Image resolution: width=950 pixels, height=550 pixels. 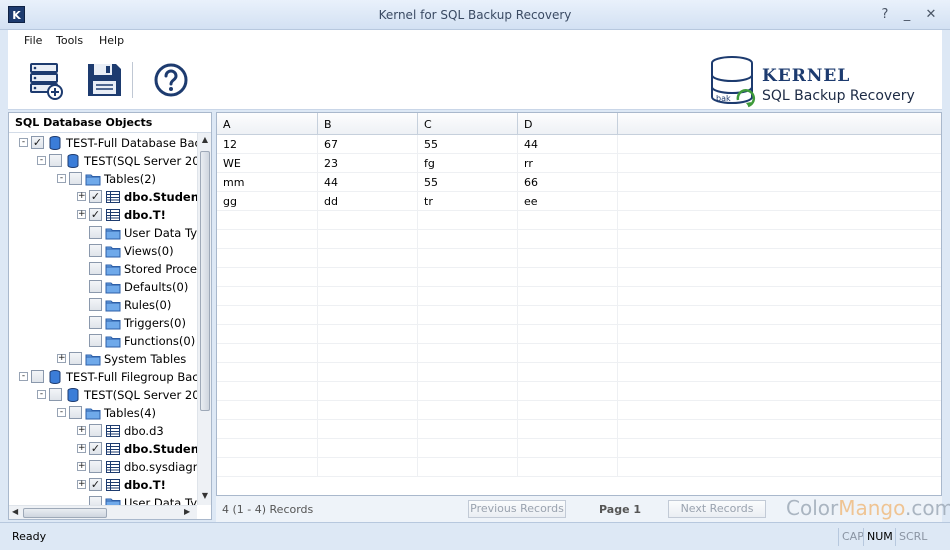 I want to click on tree-node: - TEST-Full Filegroup Back, so click(x=103, y=377).